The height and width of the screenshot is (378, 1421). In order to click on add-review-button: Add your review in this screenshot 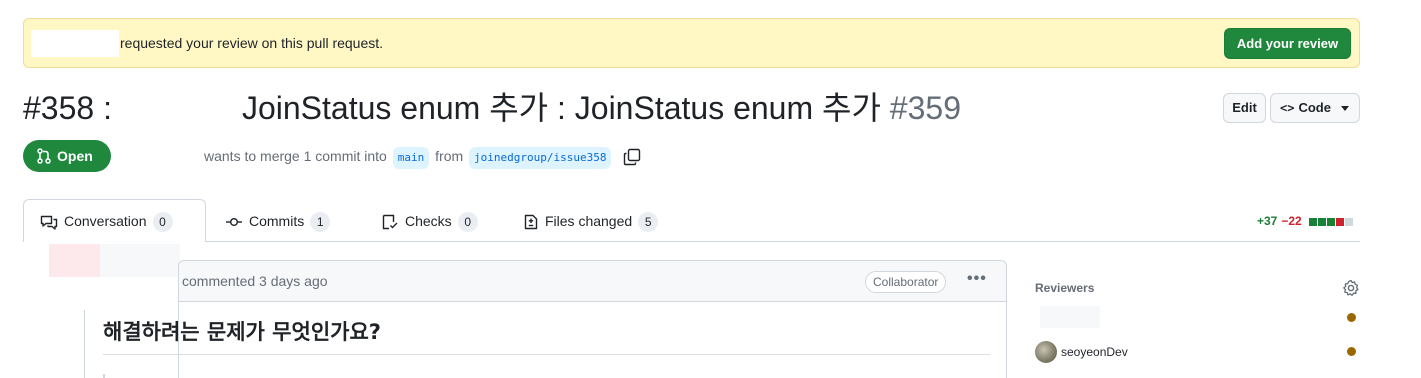, I will do `click(1287, 43)`.